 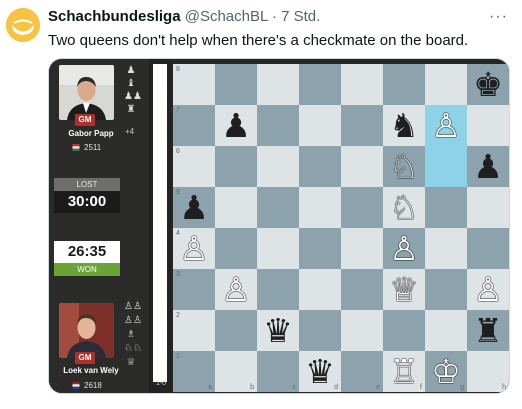 I want to click on file-label: a, so click(x=210, y=387).